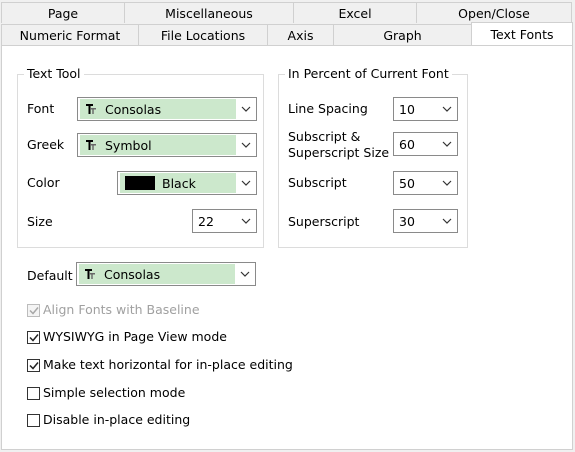  Describe the element at coordinates (140, 183) in the screenshot. I see `color-swatch` at that location.